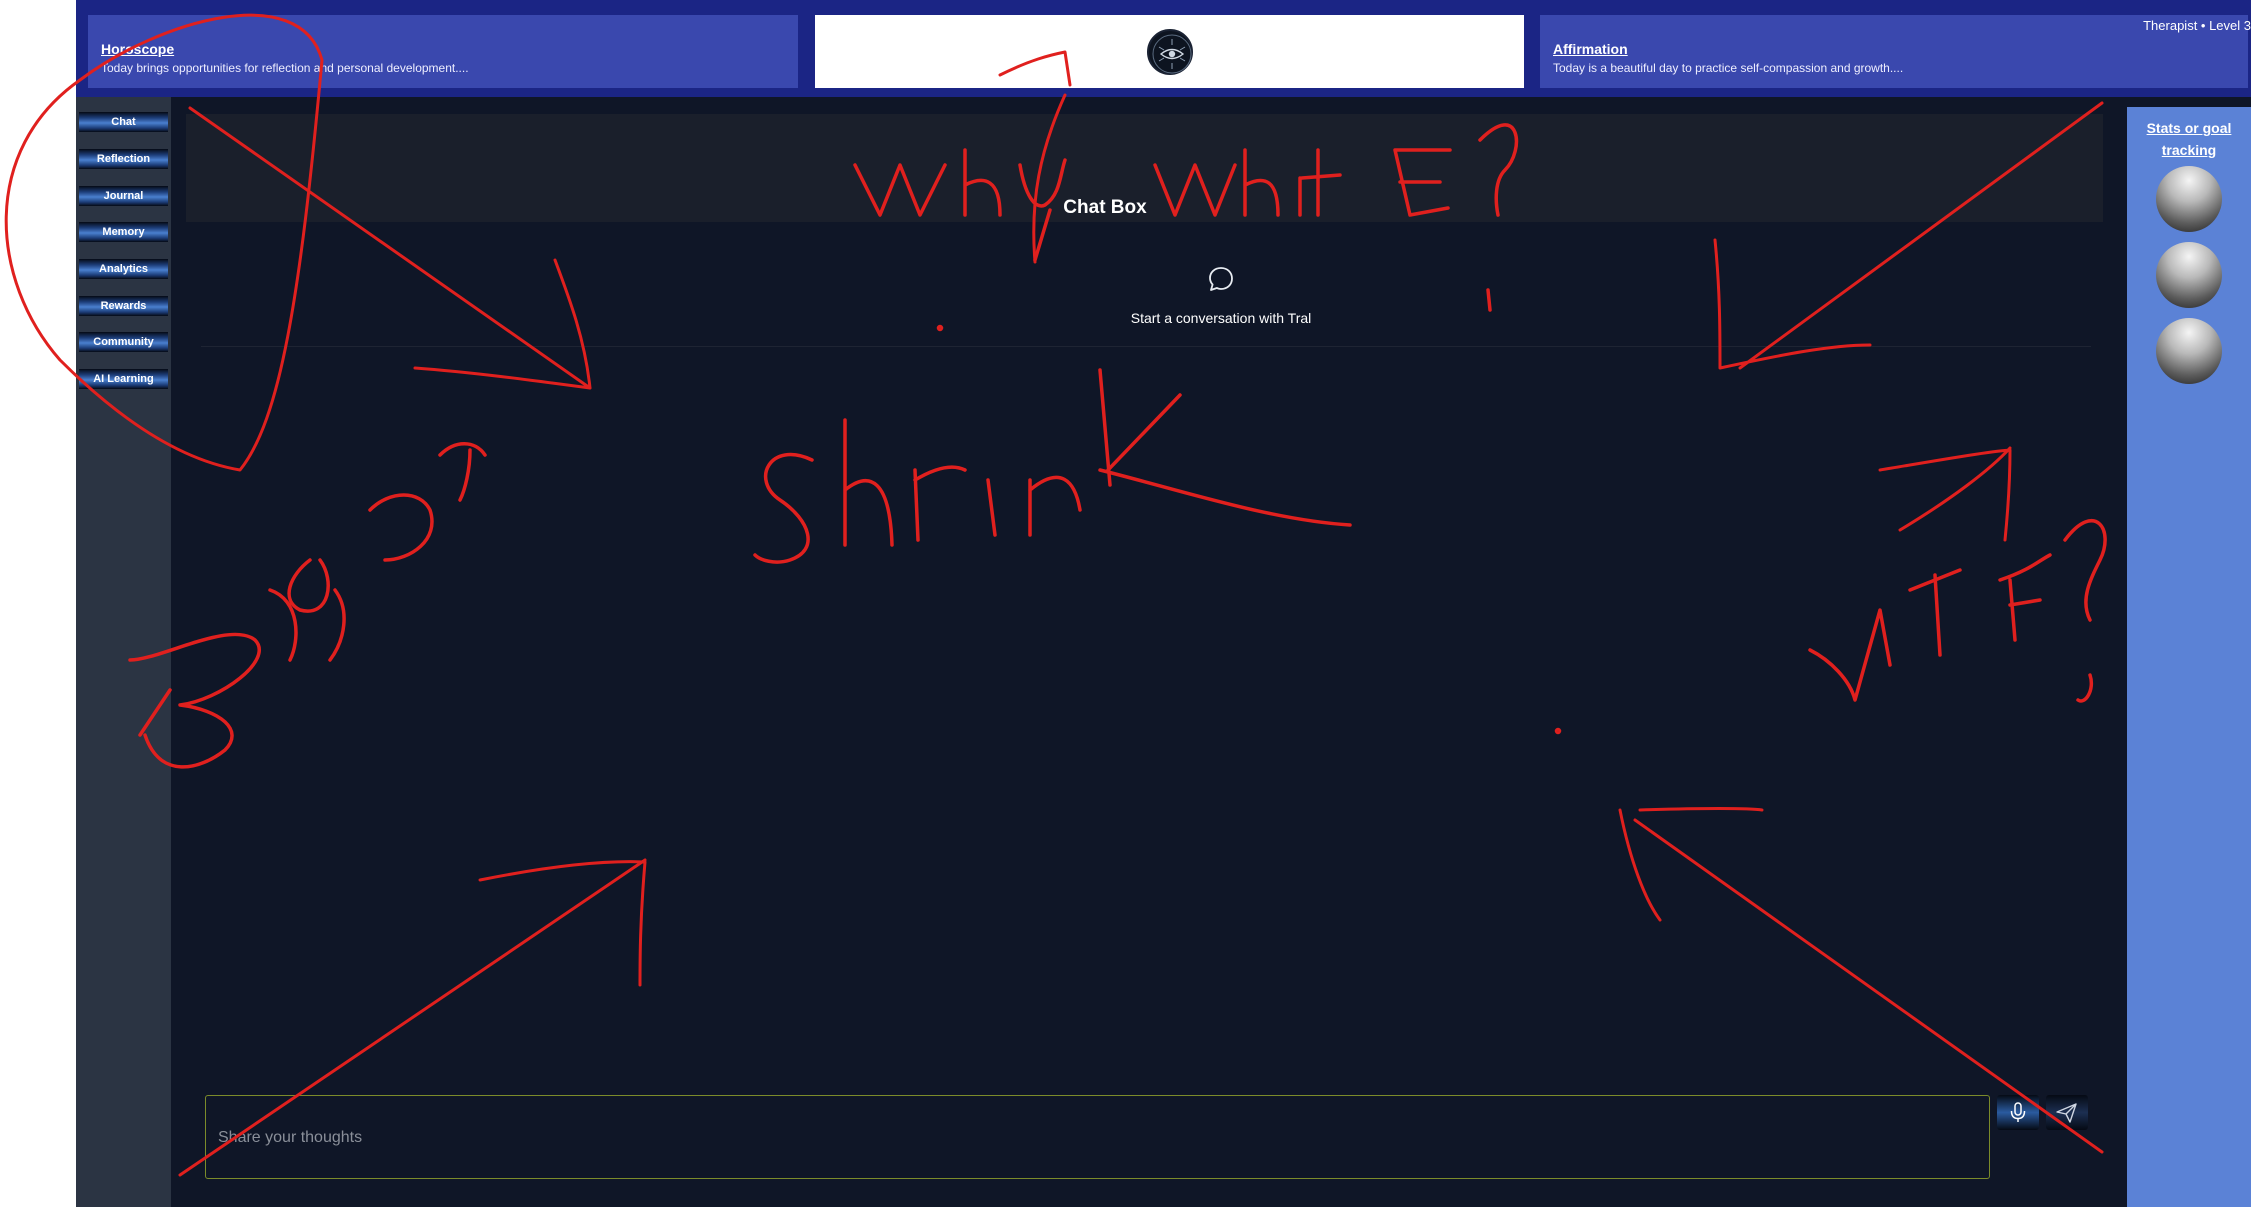  Describe the element at coordinates (1105, 207) in the screenshot. I see `chat-title: Chat Box` at that location.